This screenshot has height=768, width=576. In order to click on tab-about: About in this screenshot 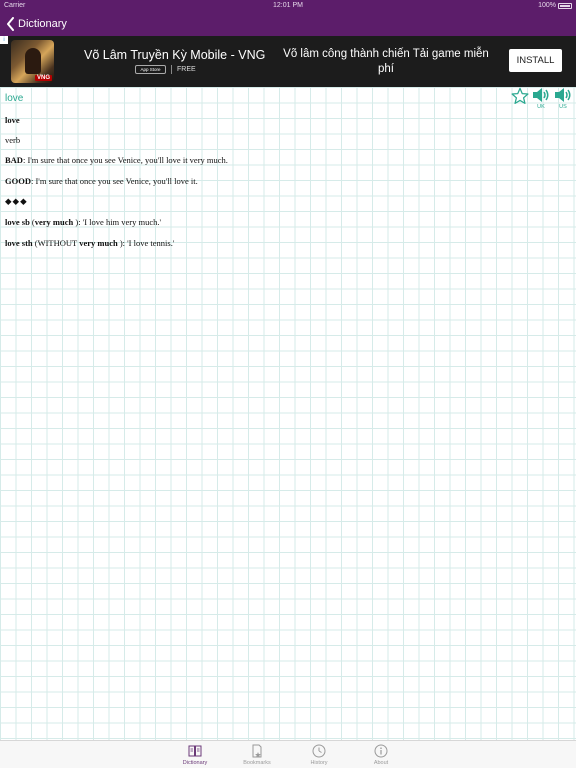, I will do `click(381, 754)`.